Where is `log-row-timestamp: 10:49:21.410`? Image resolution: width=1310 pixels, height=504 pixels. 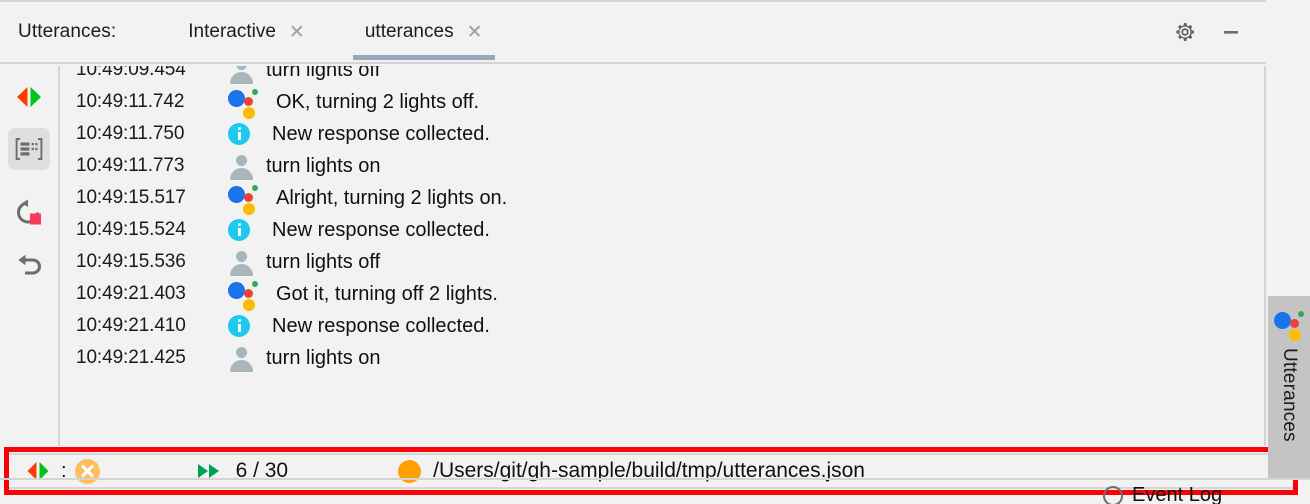
log-row-timestamp: 10:49:21.410 is located at coordinates (131, 325).